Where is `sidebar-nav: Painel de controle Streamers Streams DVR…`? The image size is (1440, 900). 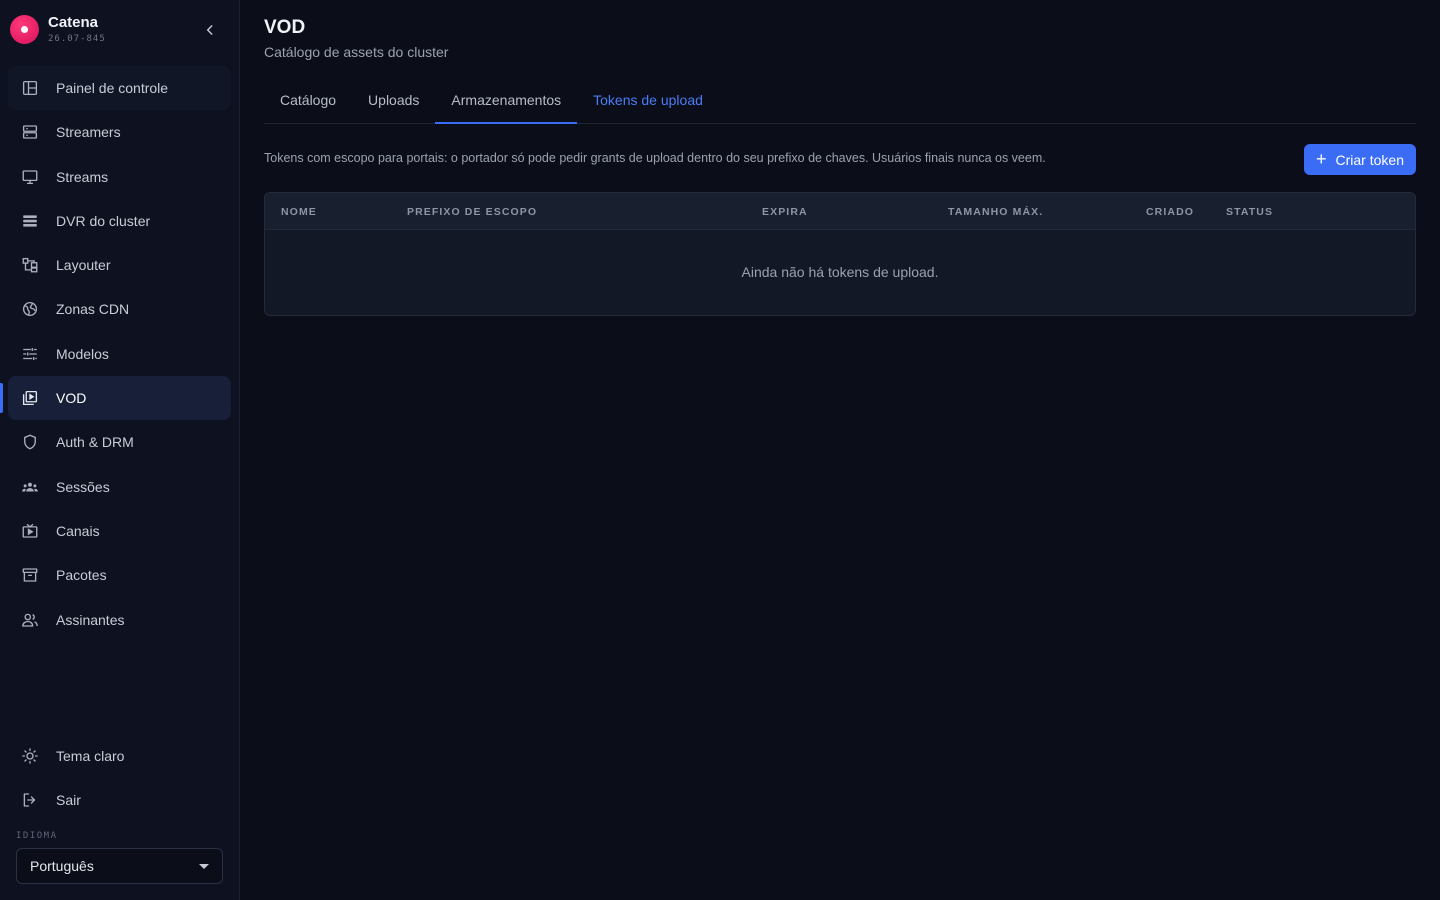 sidebar-nav: Painel de controle Streamers Streams DVR… is located at coordinates (115, 354).